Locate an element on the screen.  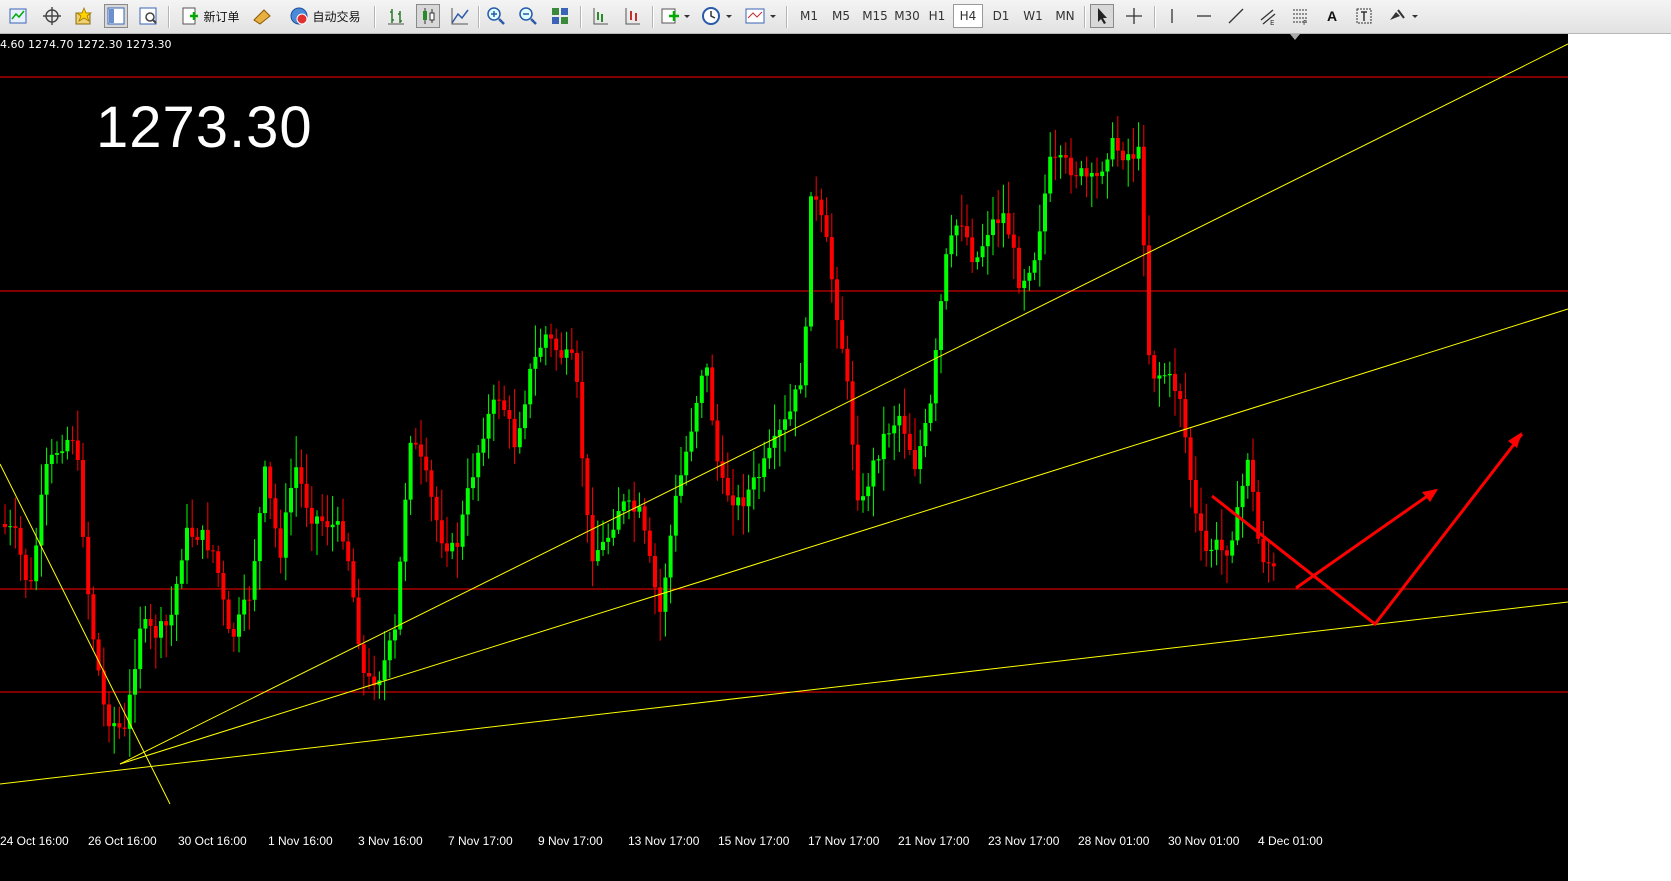
periods-icon is located at coordinates (717, 16).